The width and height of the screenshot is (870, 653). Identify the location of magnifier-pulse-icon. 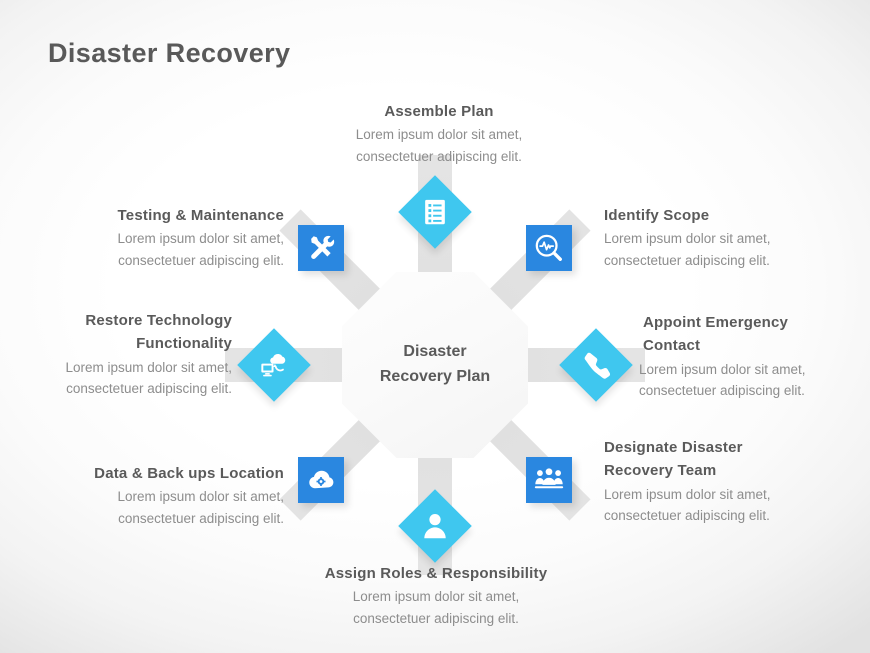
(549, 248).